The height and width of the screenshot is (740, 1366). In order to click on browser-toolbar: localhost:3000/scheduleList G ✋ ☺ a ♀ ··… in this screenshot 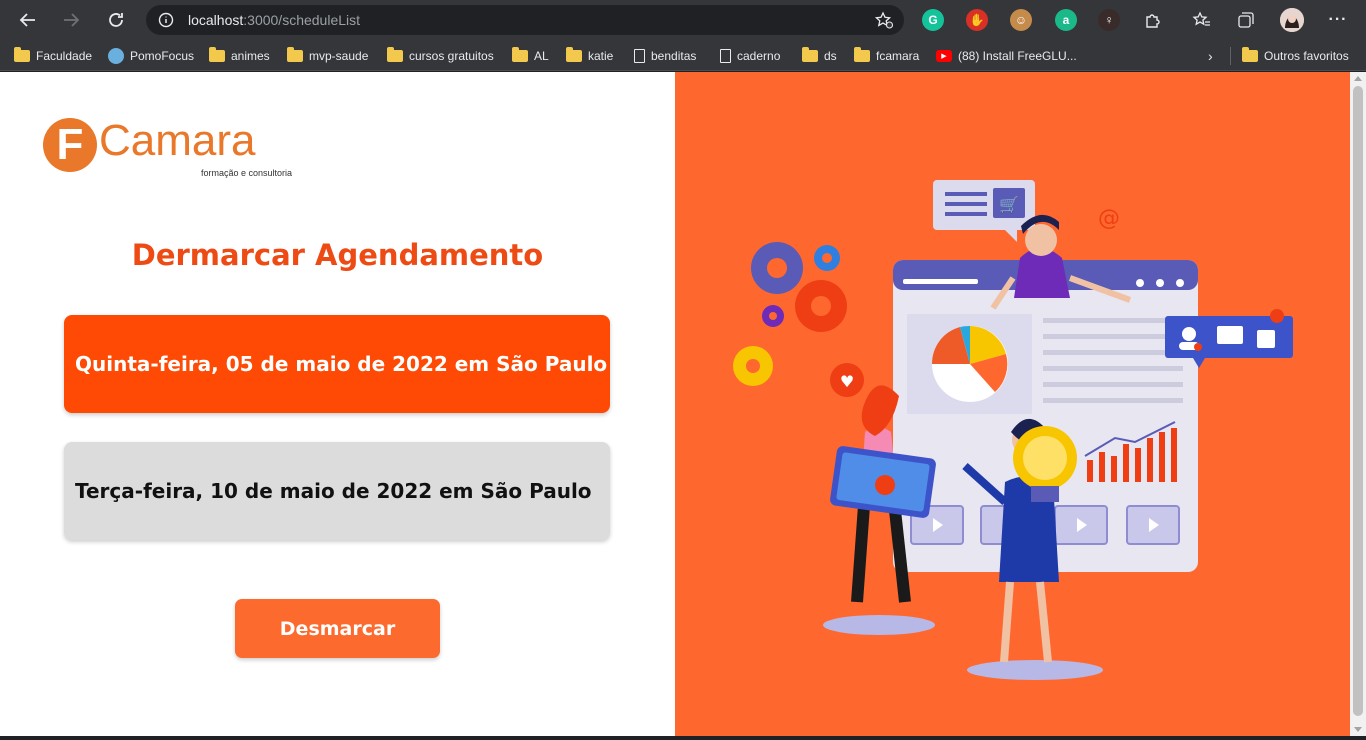, I will do `click(683, 20)`.